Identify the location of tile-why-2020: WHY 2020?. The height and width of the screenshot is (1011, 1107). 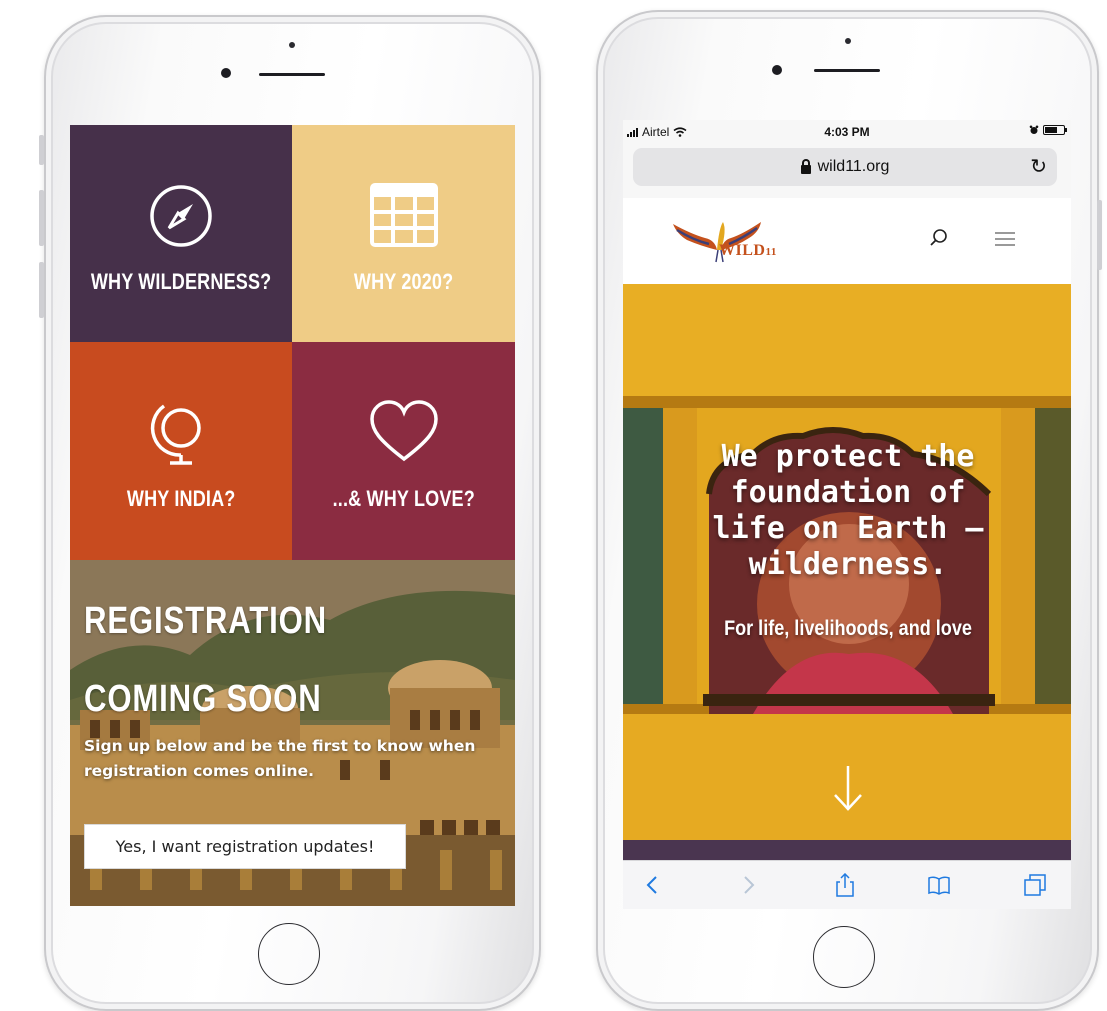
(403, 233).